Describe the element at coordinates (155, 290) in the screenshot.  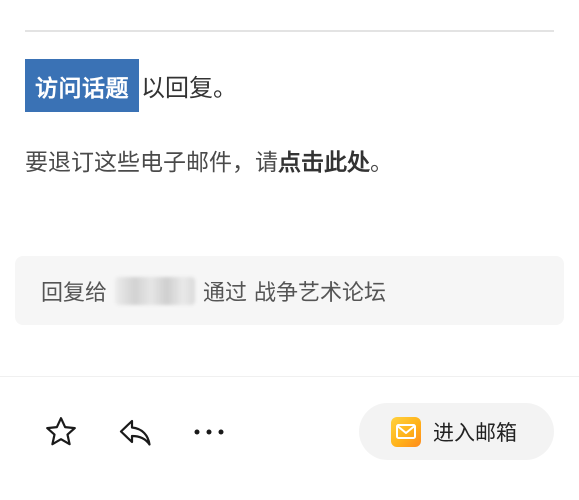
I see `blurred-recipient-name` at that location.